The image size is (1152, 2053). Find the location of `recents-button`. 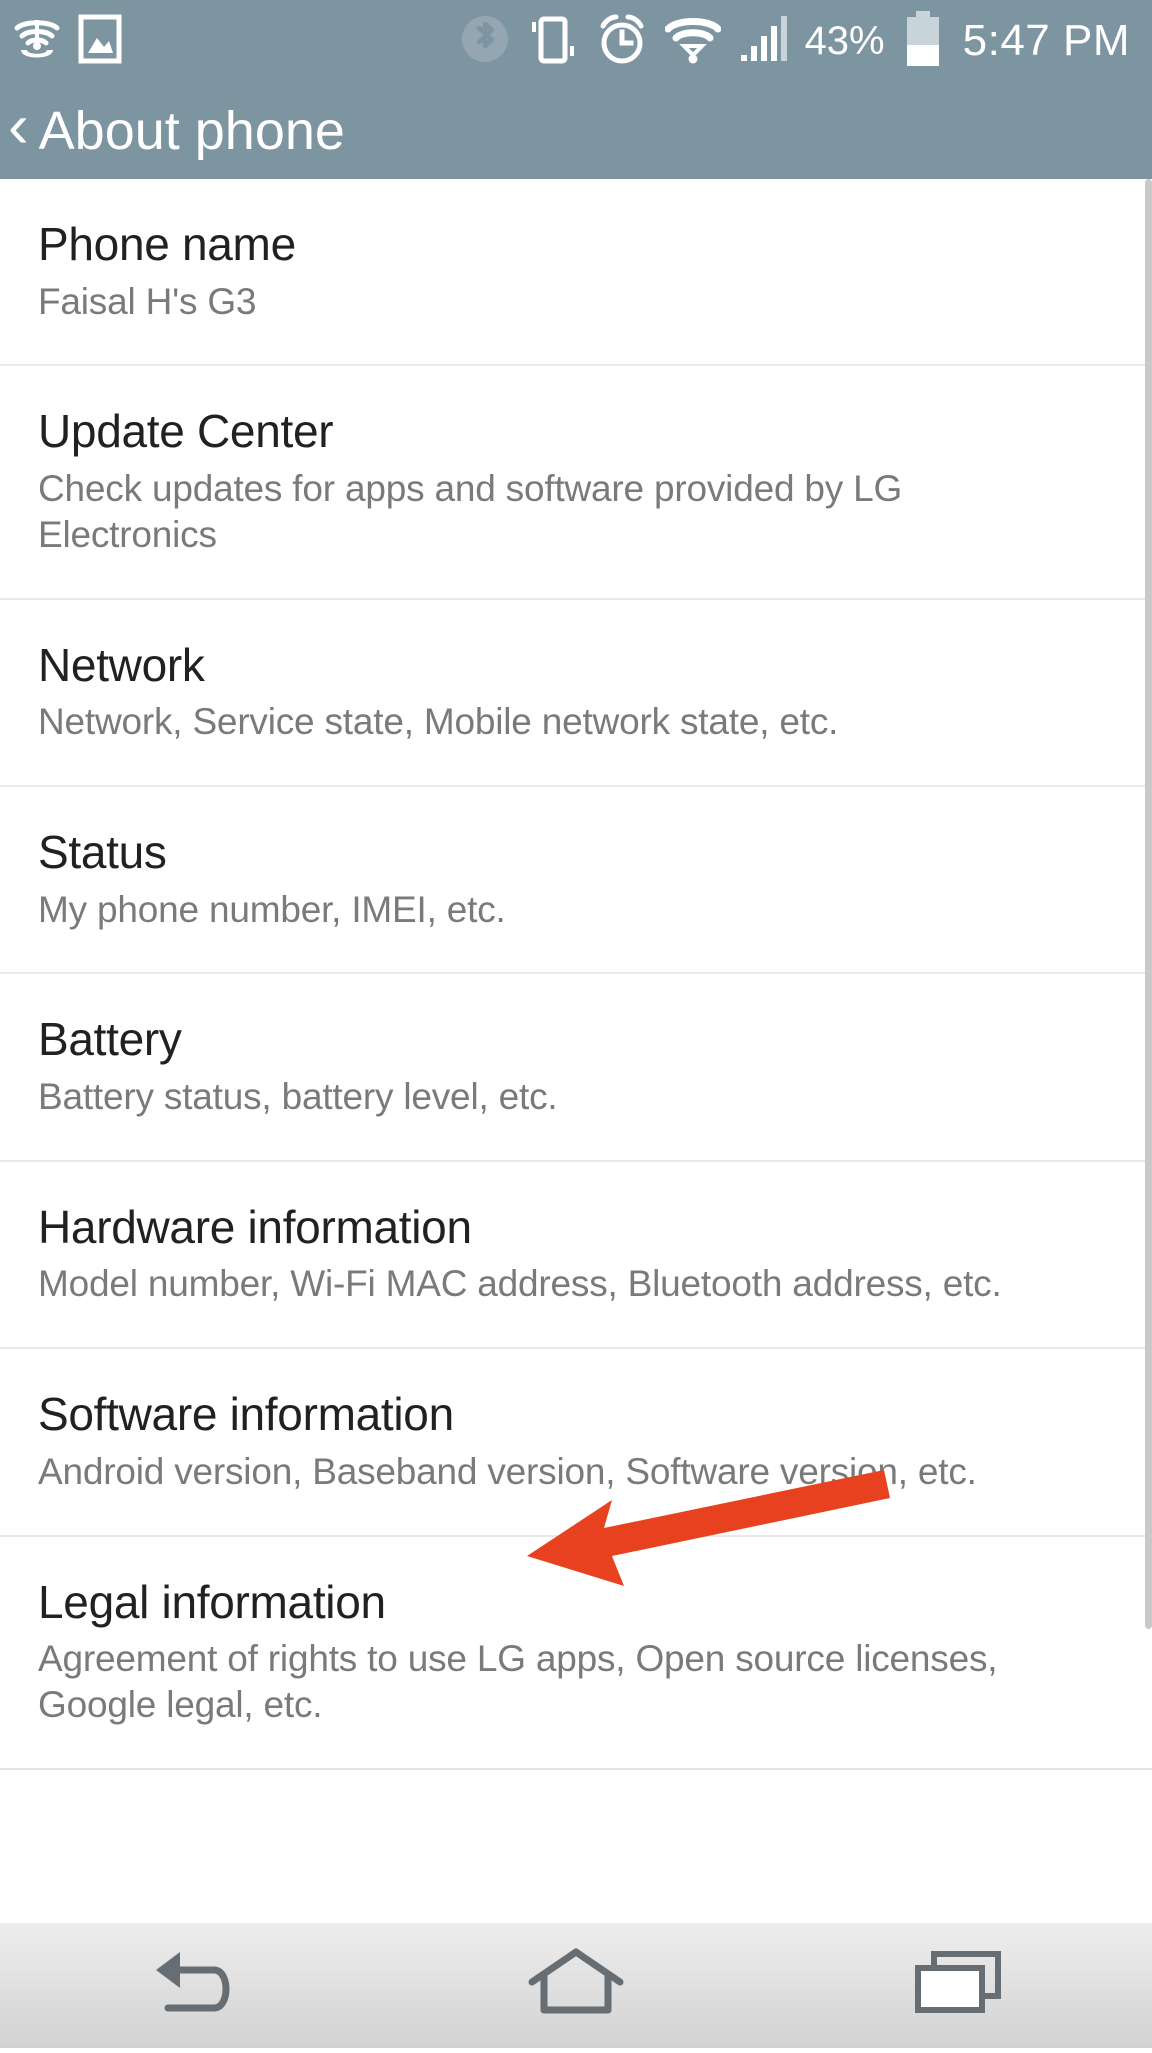

recents-button is located at coordinates (960, 1985).